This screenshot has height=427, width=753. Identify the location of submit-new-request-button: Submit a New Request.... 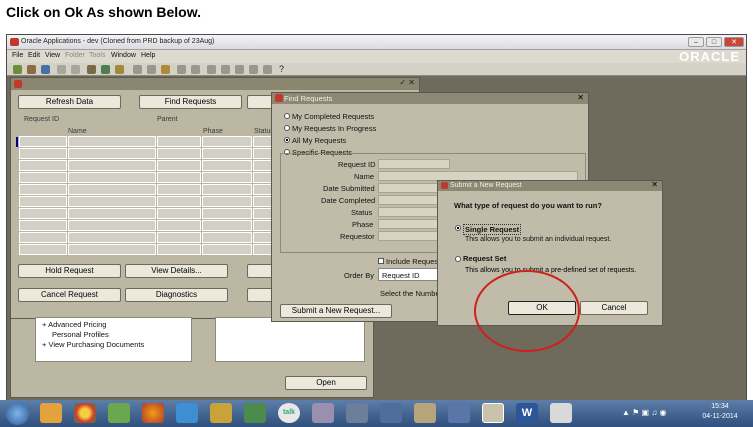
(336, 311).